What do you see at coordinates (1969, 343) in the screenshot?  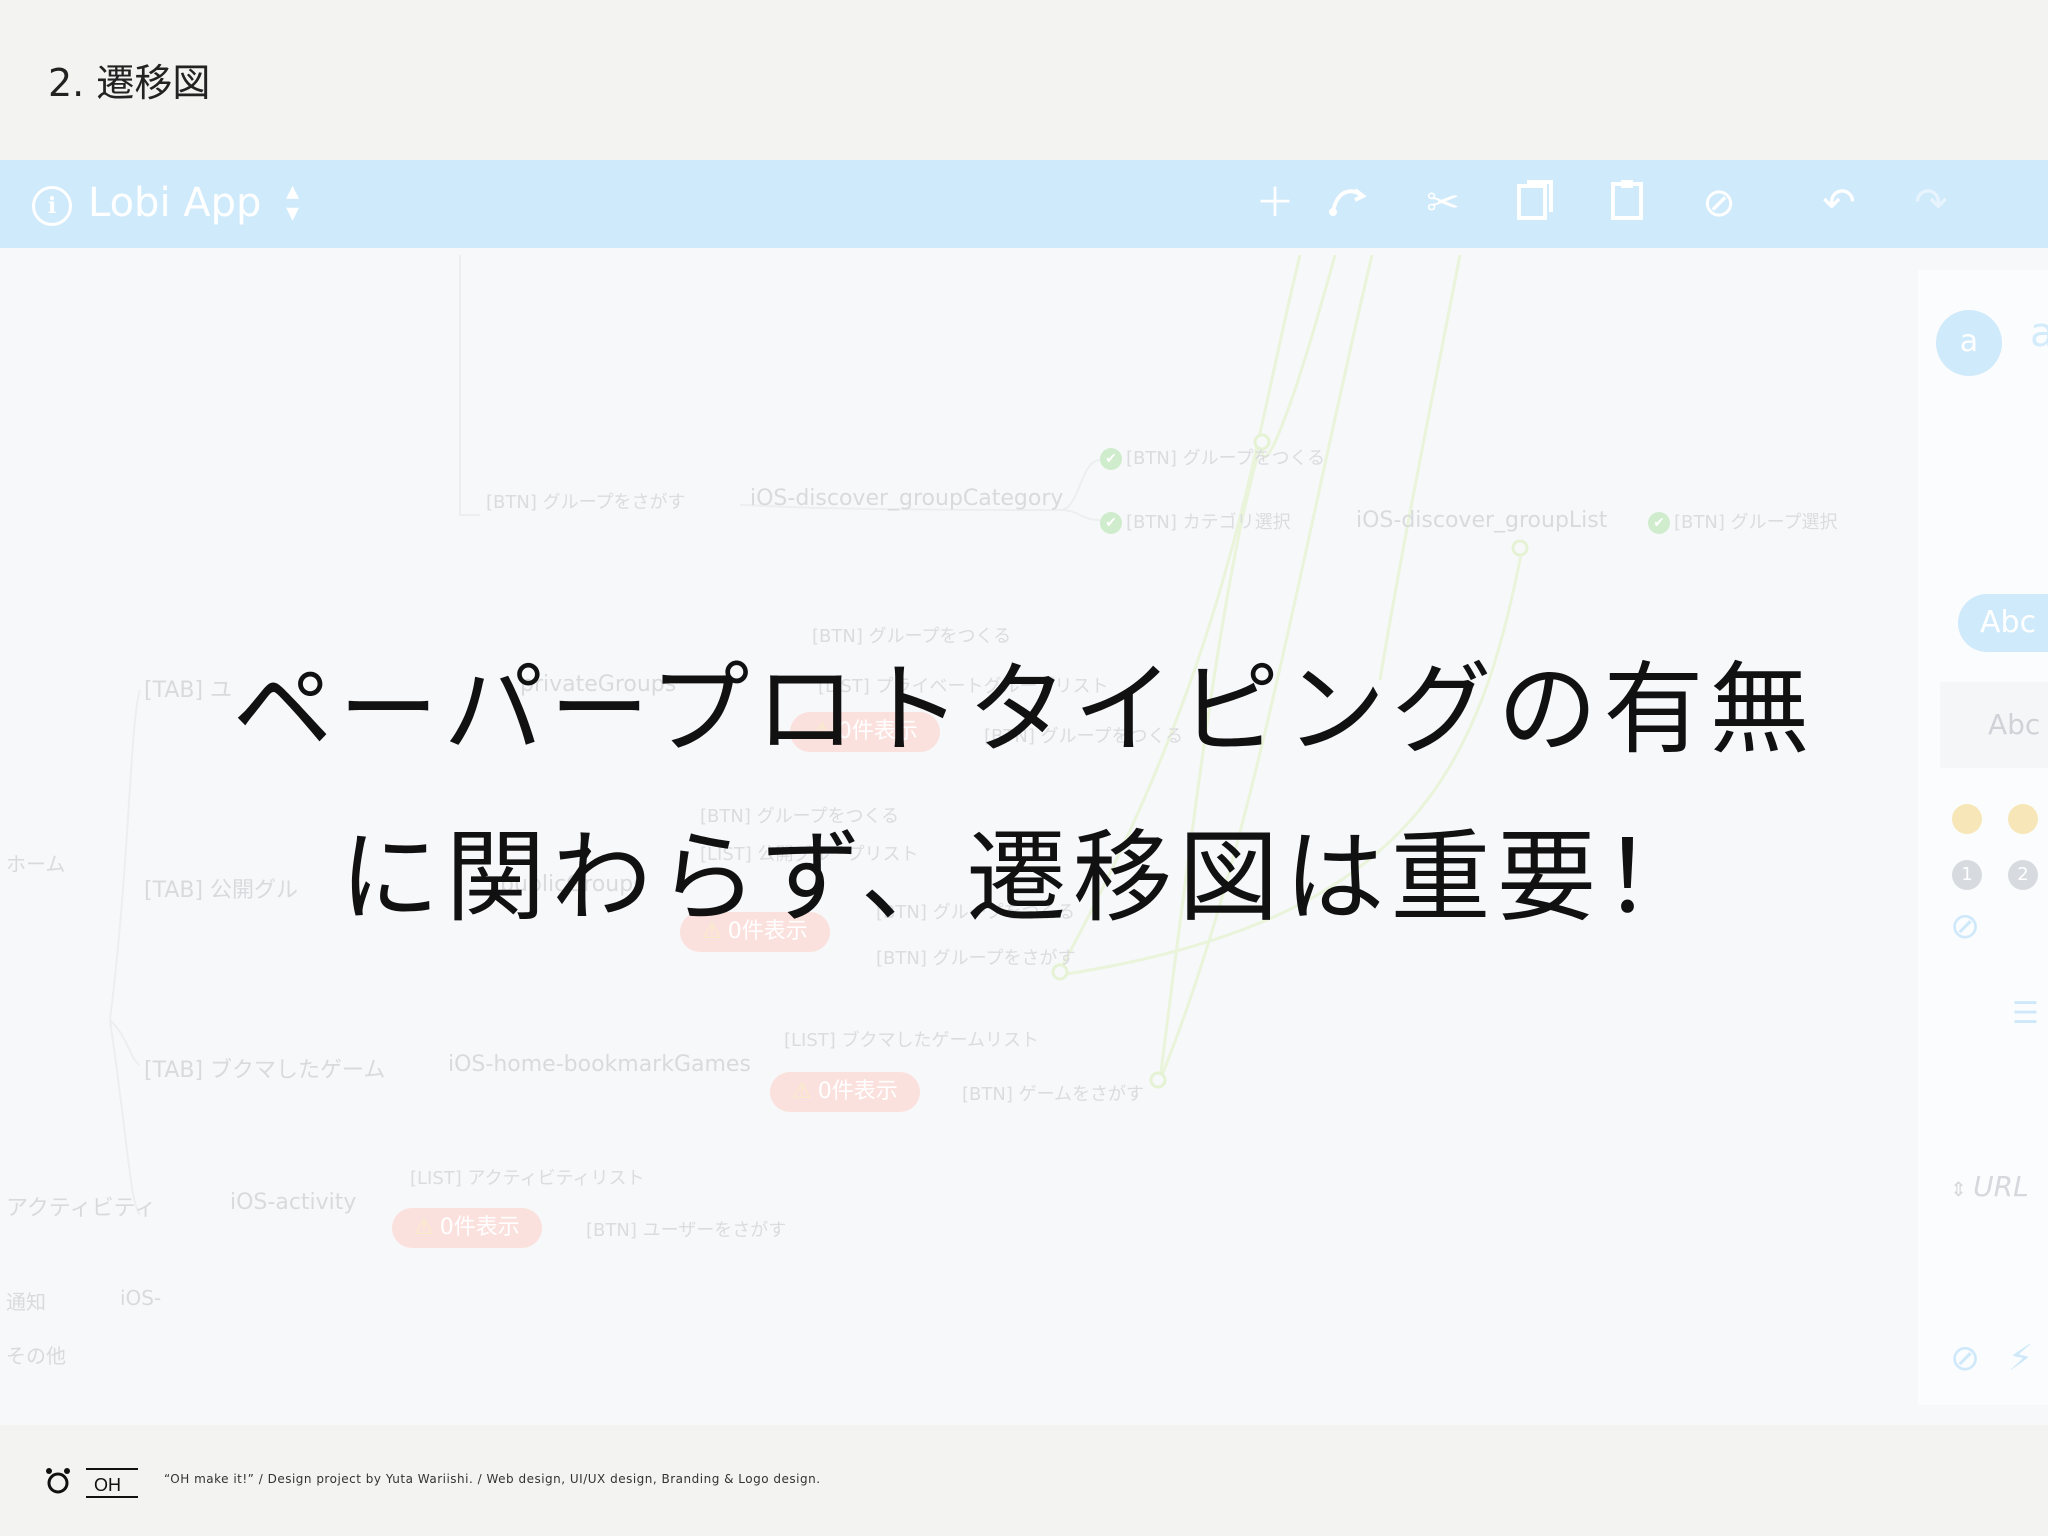 I see `avatar: a` at bounding box center [1969, 343].